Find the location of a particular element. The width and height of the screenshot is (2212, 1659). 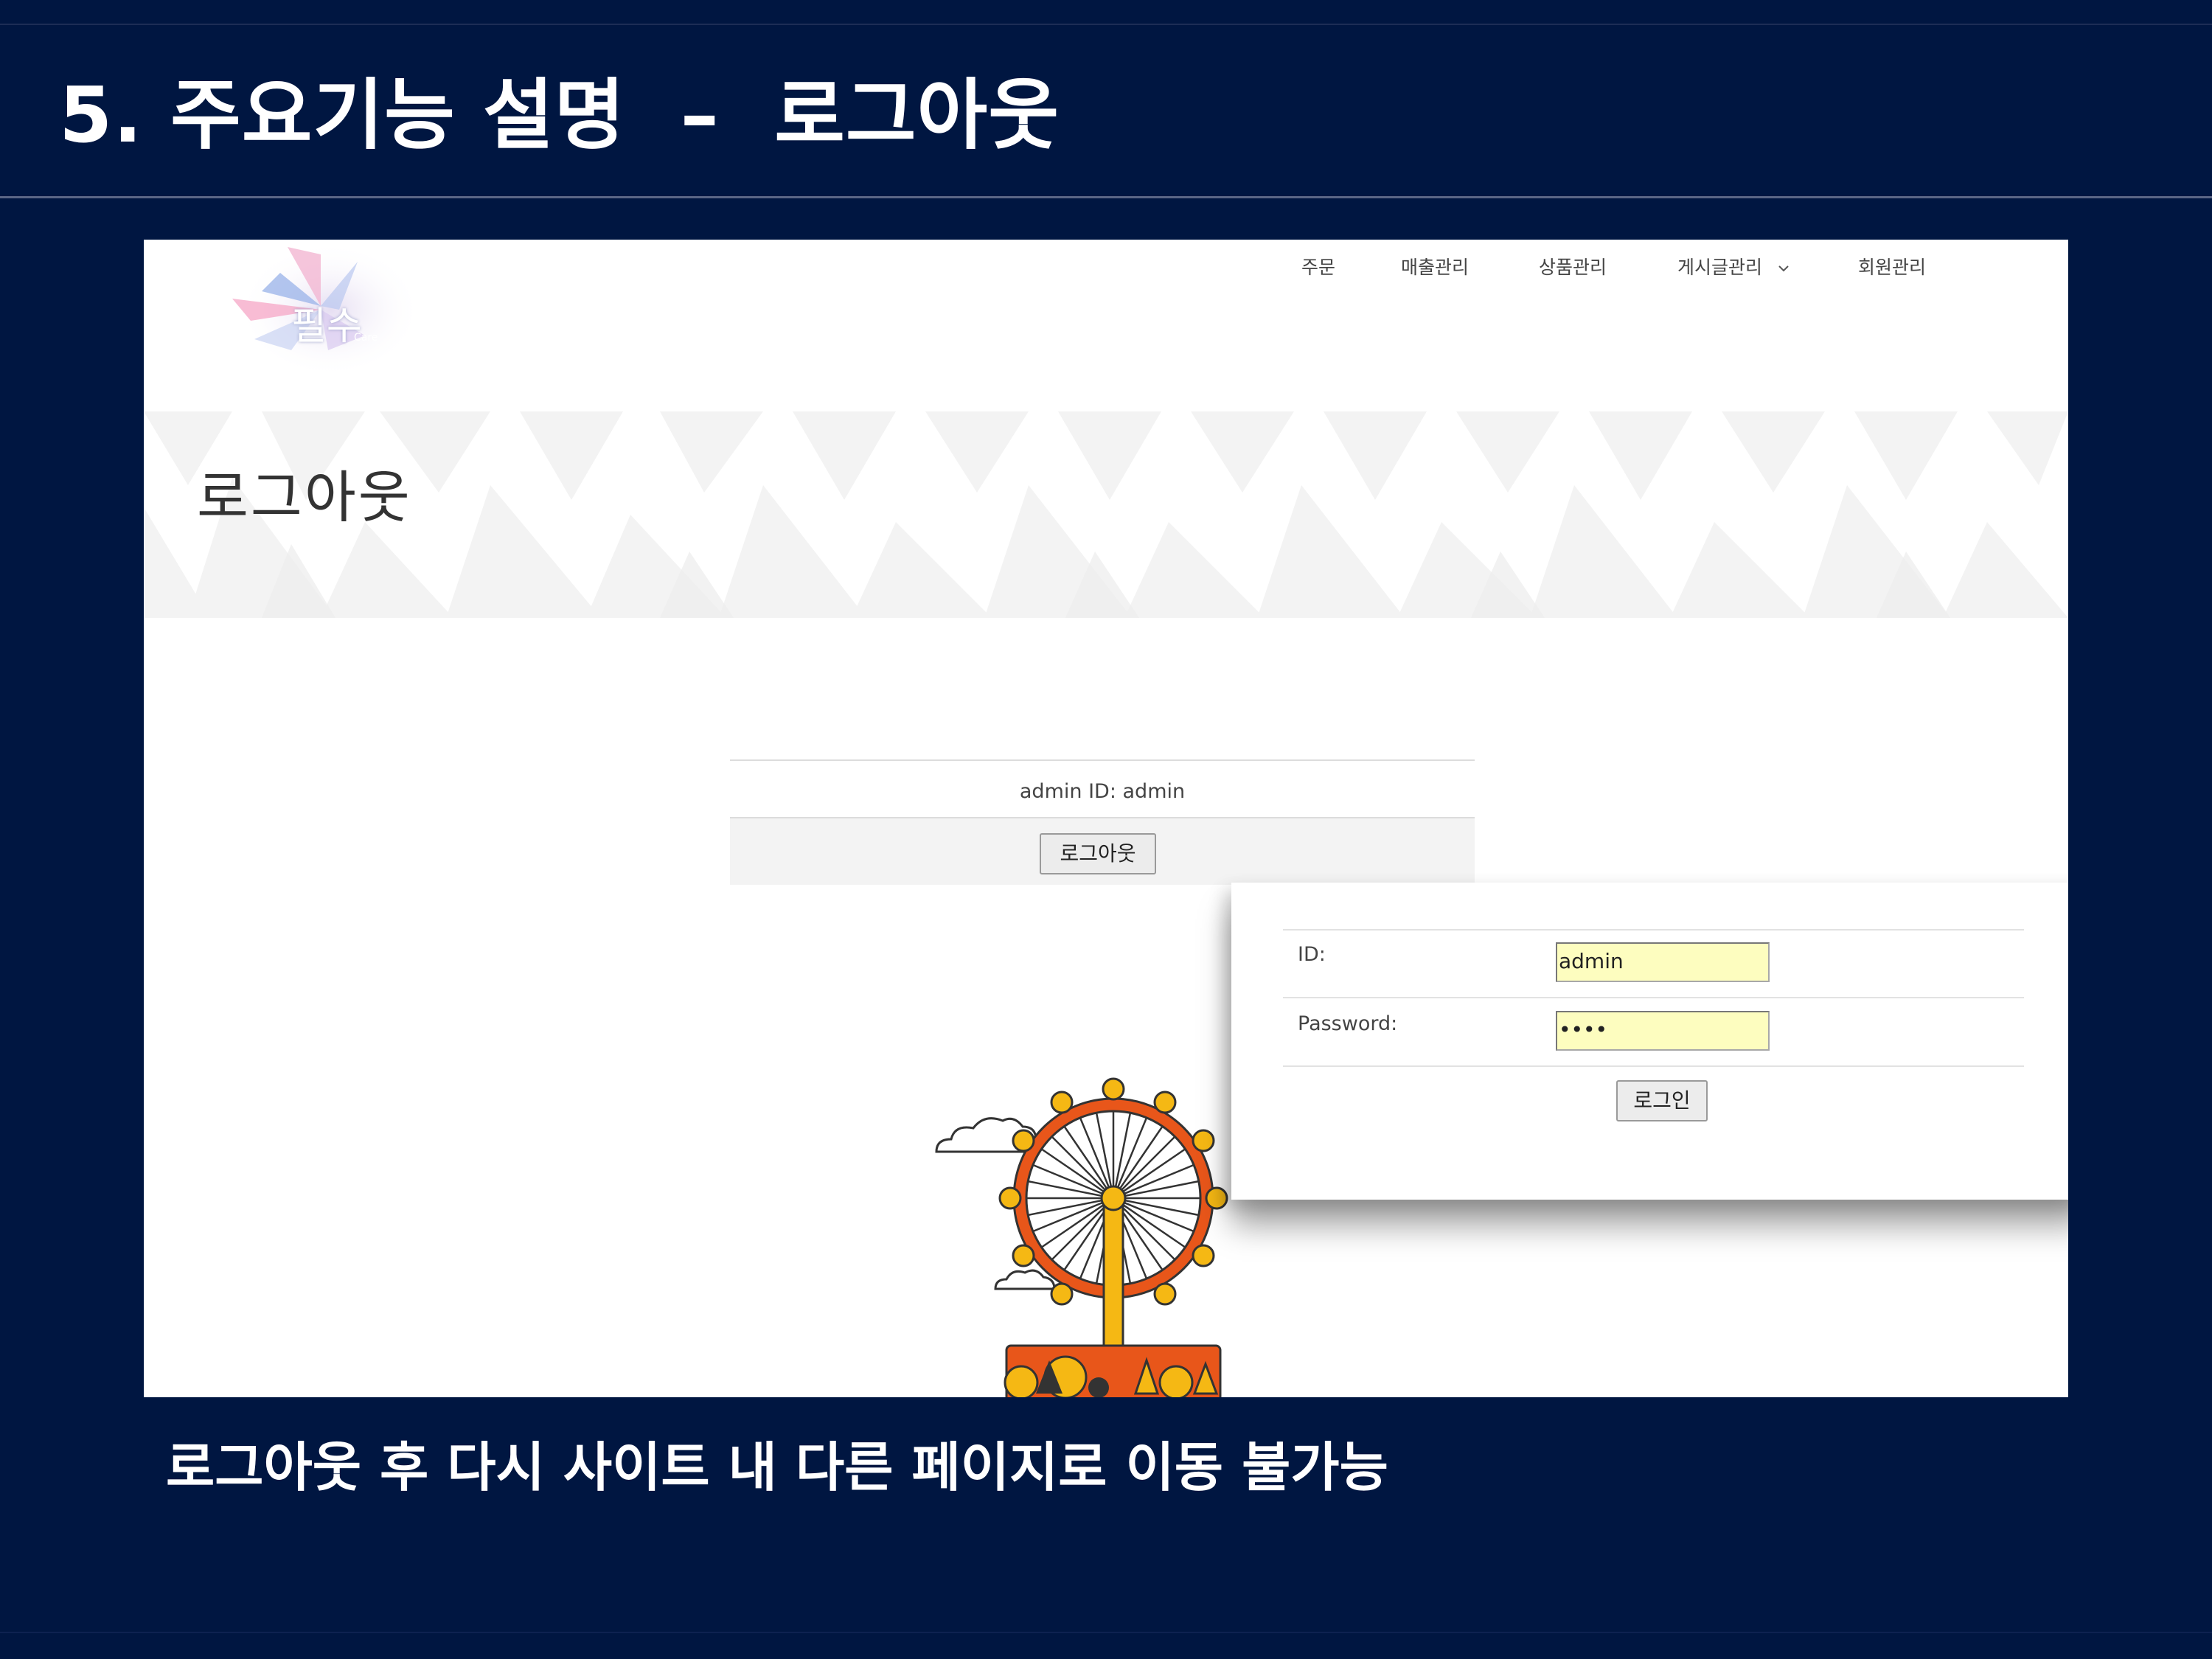

login-button: 로그인 is located at coordinates (1662, 1100).